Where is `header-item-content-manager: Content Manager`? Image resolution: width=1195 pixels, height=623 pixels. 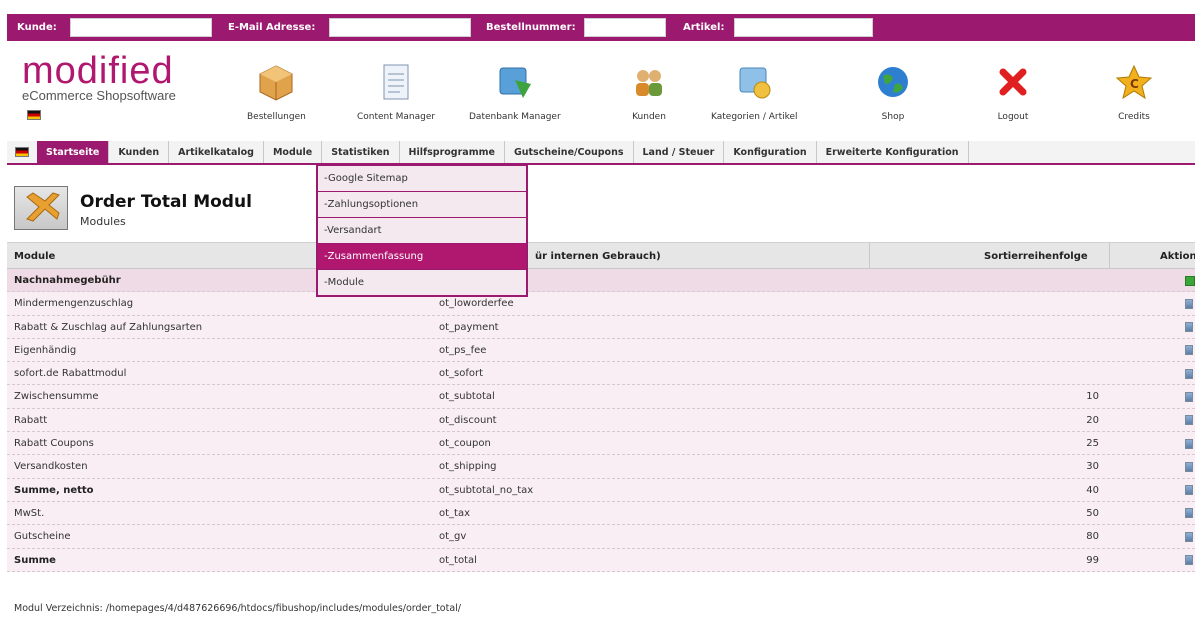 header-item-content-manager: Content Manager is located at coordinates (396, 91).